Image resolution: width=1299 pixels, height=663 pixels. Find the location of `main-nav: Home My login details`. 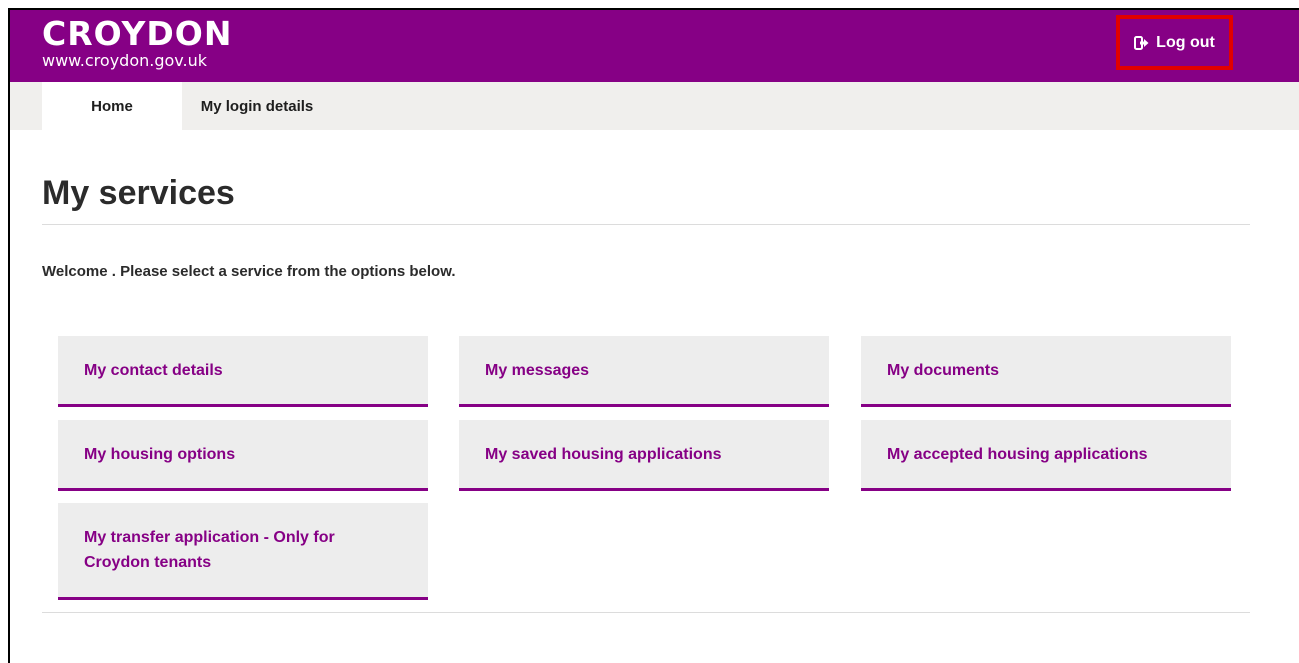

main-nav: Home My login details is located at coordinates (654, 106).